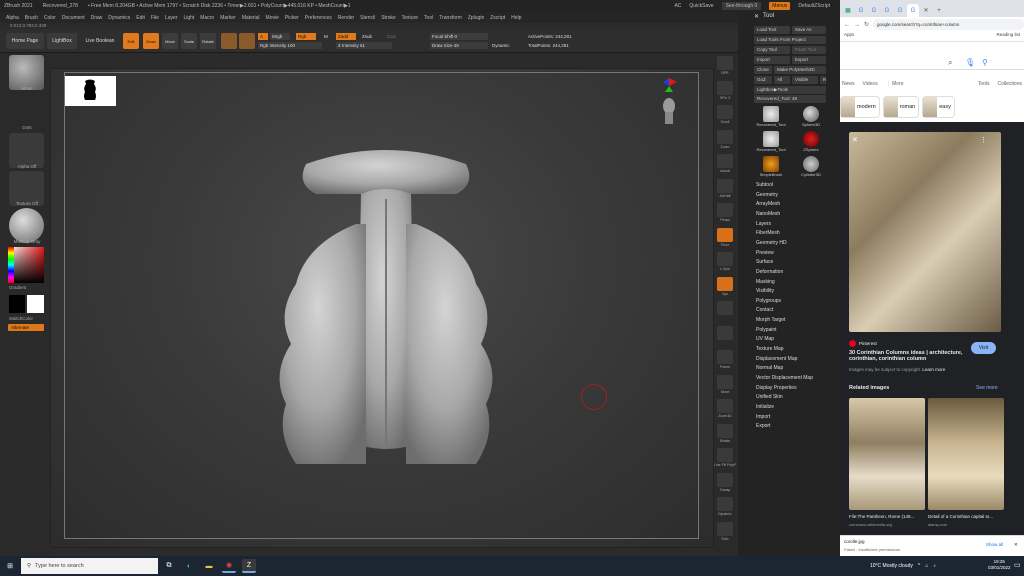  Describe the element at coordinates (811, 143) in the screenshot. I see `tool-thumbnail: ZSphere` at that location.